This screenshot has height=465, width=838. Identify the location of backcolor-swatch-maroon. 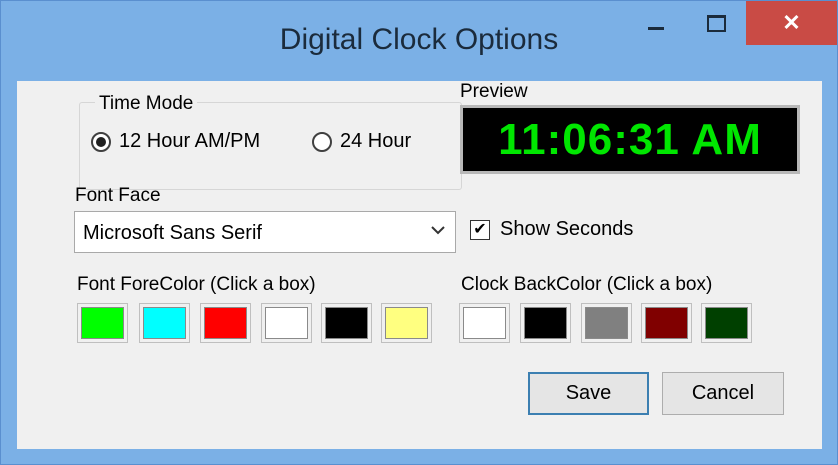
(666, 323).